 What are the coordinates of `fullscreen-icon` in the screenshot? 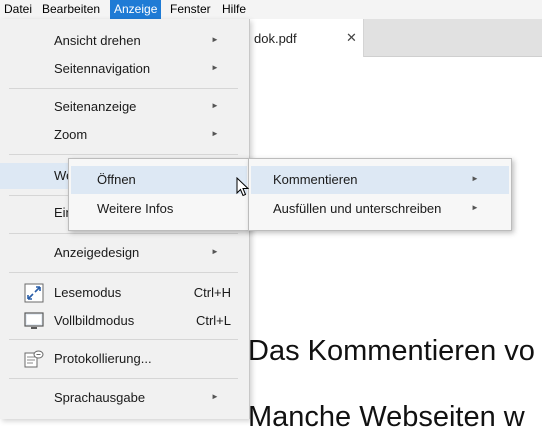 It's located at (34, 321).